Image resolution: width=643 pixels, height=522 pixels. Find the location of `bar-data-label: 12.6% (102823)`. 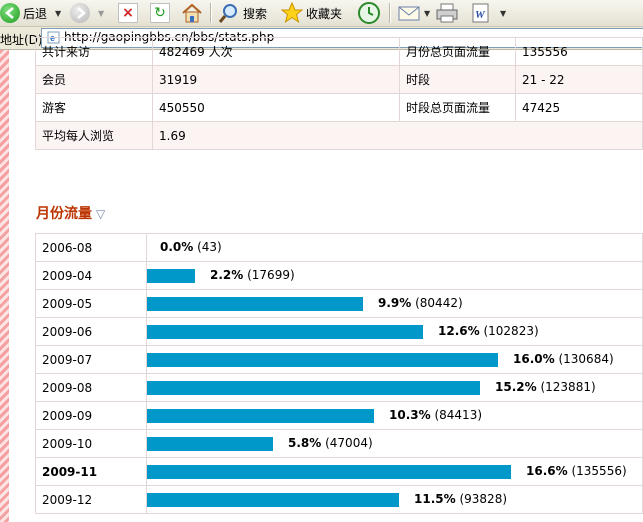

bar-data-label: 12.6% (102823) is located at coordinates (488, 331).